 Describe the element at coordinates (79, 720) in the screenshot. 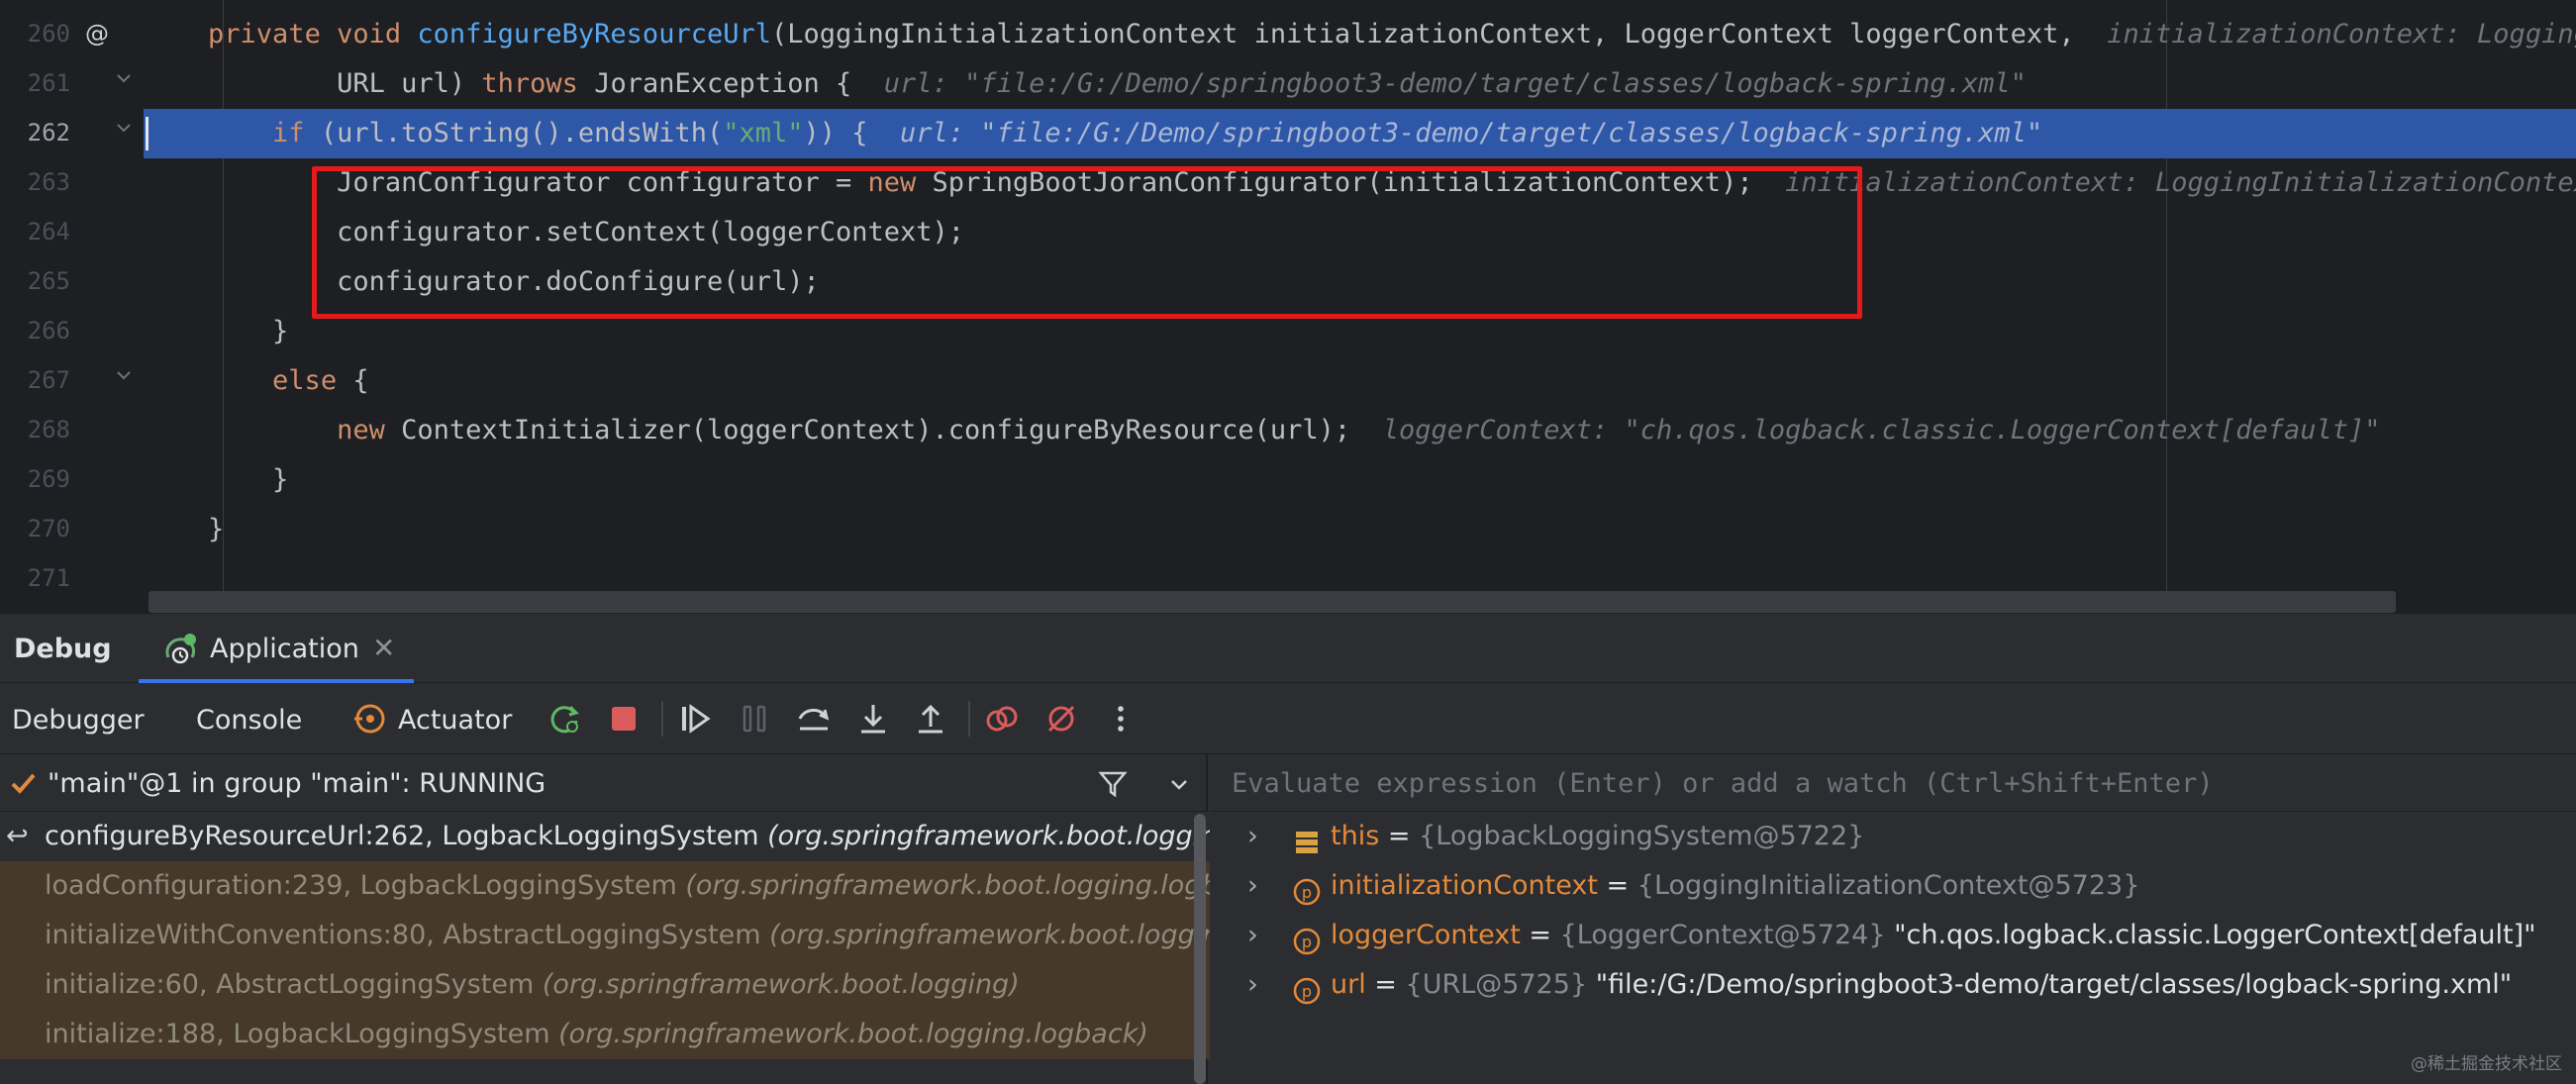

I see `tab-debugger: Debugger` at that location.